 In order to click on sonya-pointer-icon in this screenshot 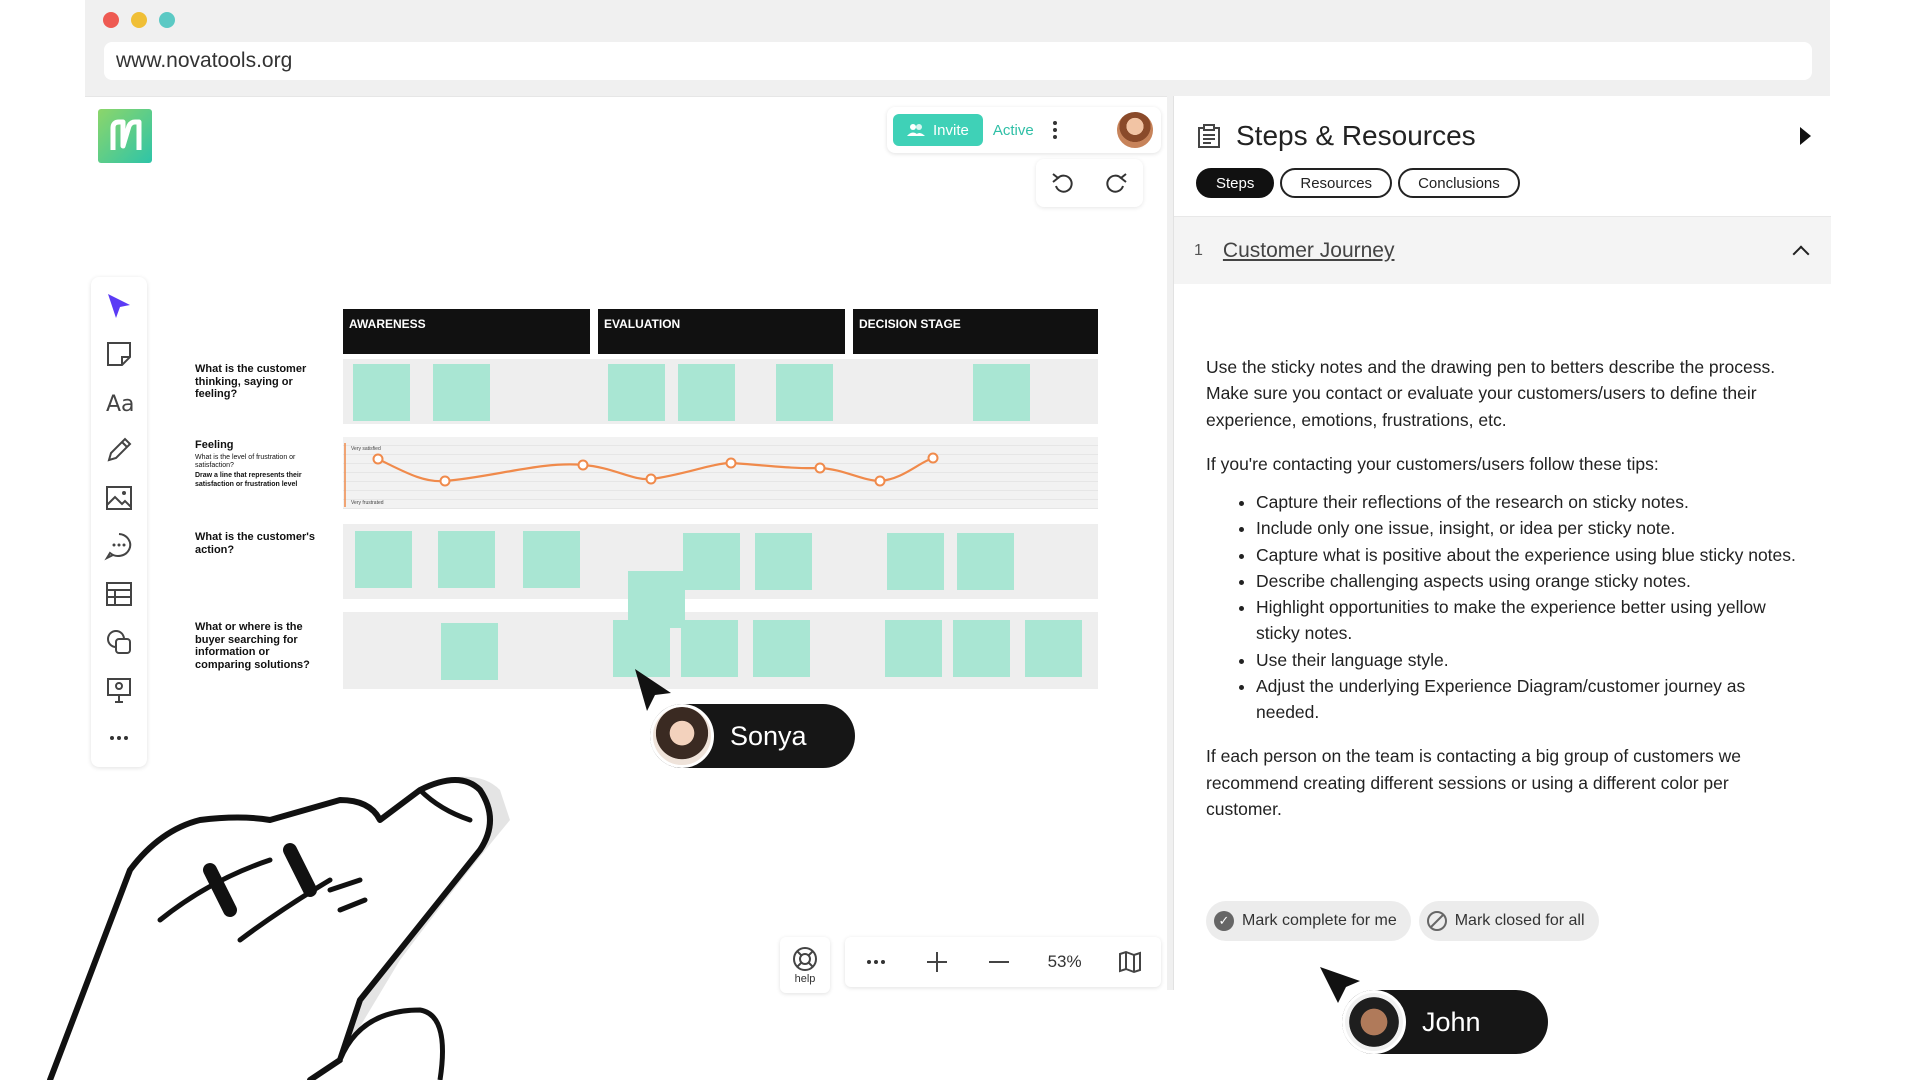, I will do `click(653, 690)`.